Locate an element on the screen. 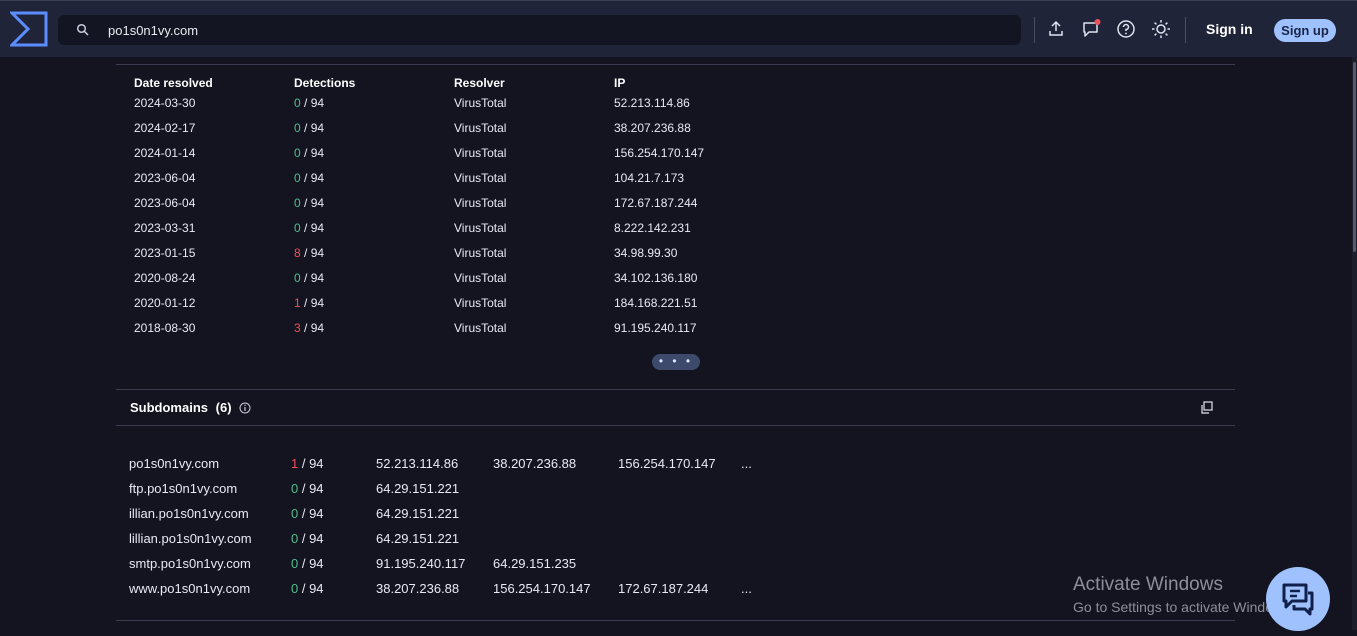  sign-in-button: Sign in is located at coordinates (1229, 29).